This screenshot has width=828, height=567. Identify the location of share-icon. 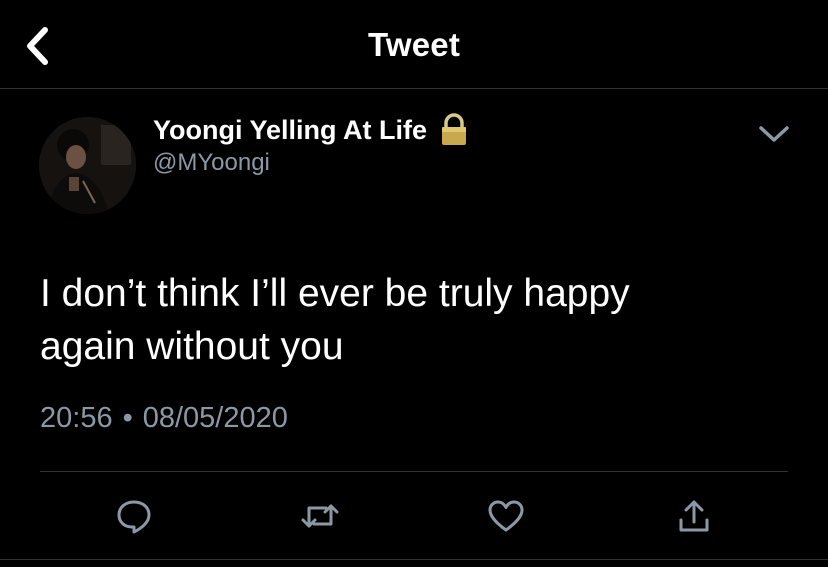
(694, 516).